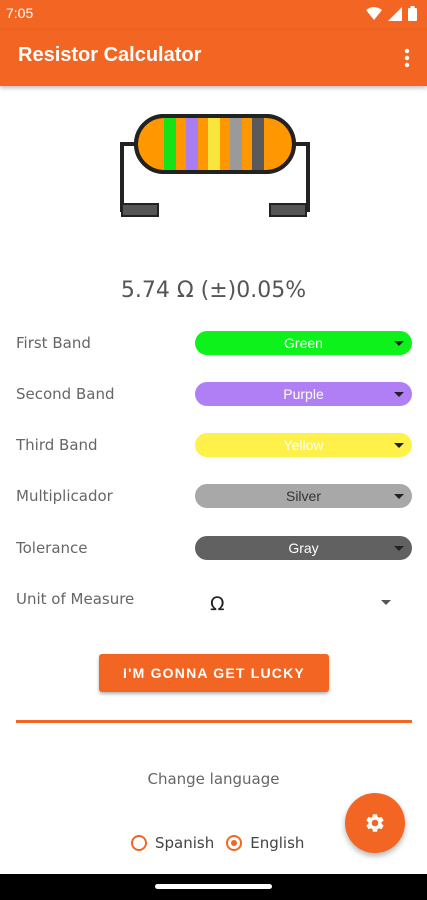  I want to click on third-band-value: Yellow, so click(303, 445).